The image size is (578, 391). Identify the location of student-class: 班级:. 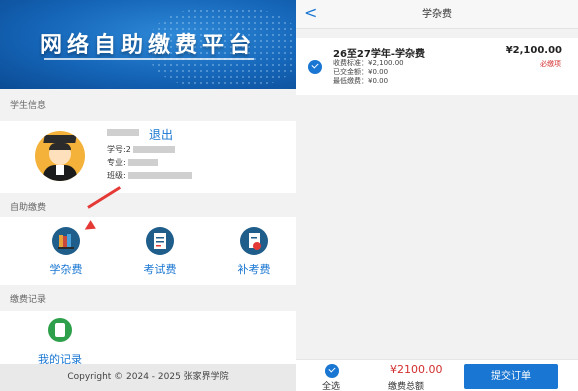
(150, 175).